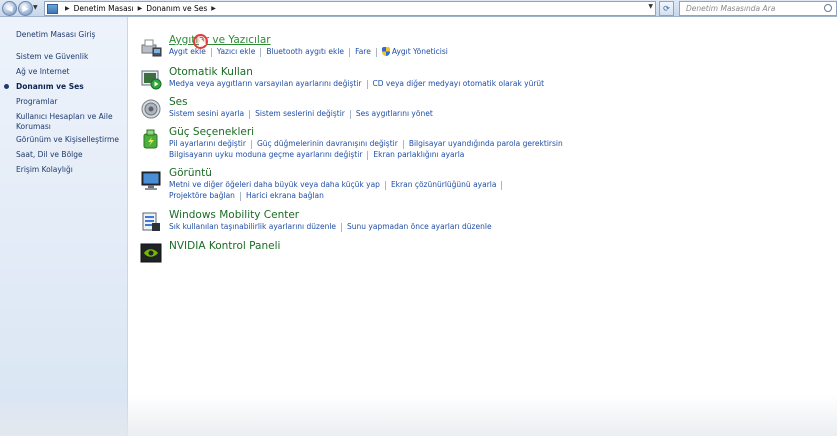 The image size is (837, 436). Describe the element at coordinates (206, 114) in the screenshot. I see `link-adjust-volume: Sistem sesini ayarla` at that location.